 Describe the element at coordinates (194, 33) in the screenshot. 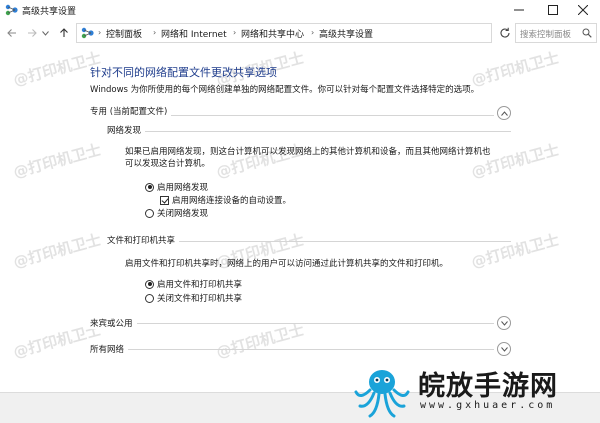

I see `breadcrumb-item: 网络和 Internet` at that location.